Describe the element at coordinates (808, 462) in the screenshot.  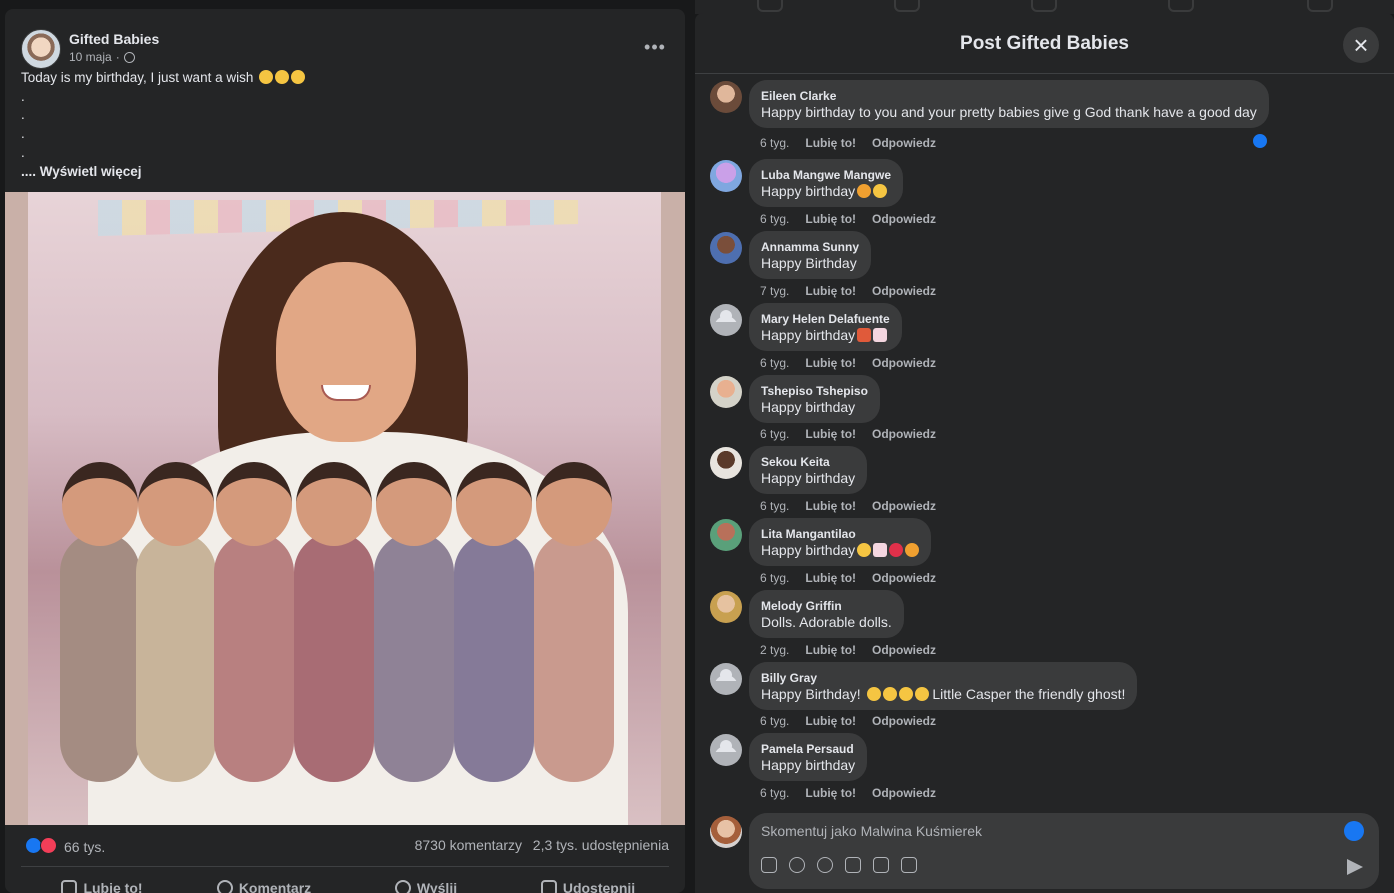
I see `commenter-name: Sekou Keita` at that location.